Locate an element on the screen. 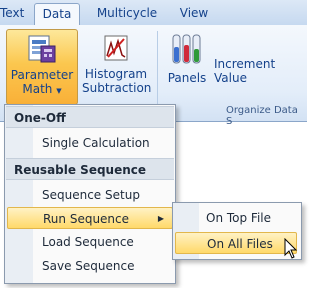 The width and height of the screenshot is (320, 288). submenu-item-on-all-files: On All Files is located at coordinates (236, 243).